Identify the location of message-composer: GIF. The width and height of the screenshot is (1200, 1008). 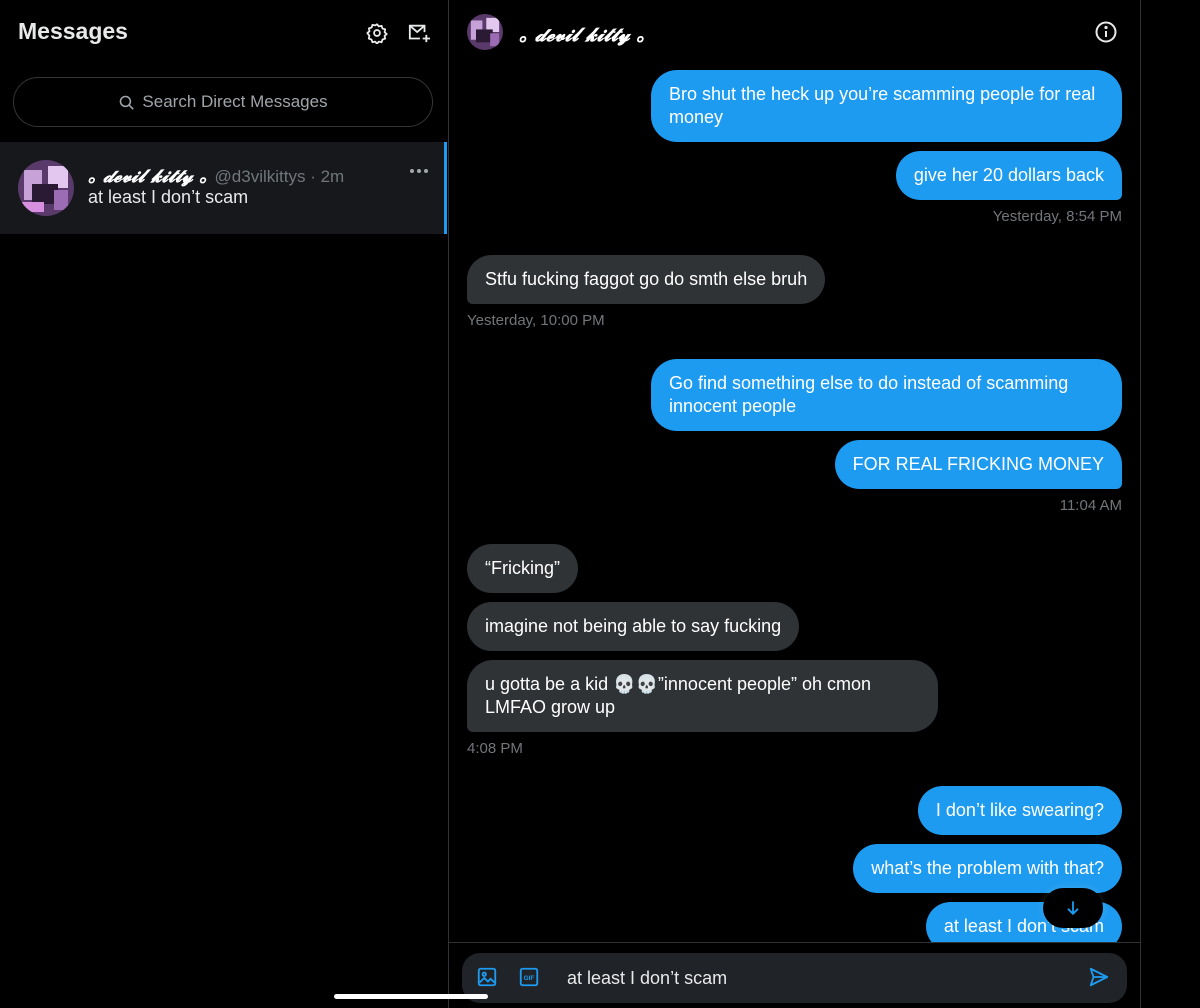
(794, 978).